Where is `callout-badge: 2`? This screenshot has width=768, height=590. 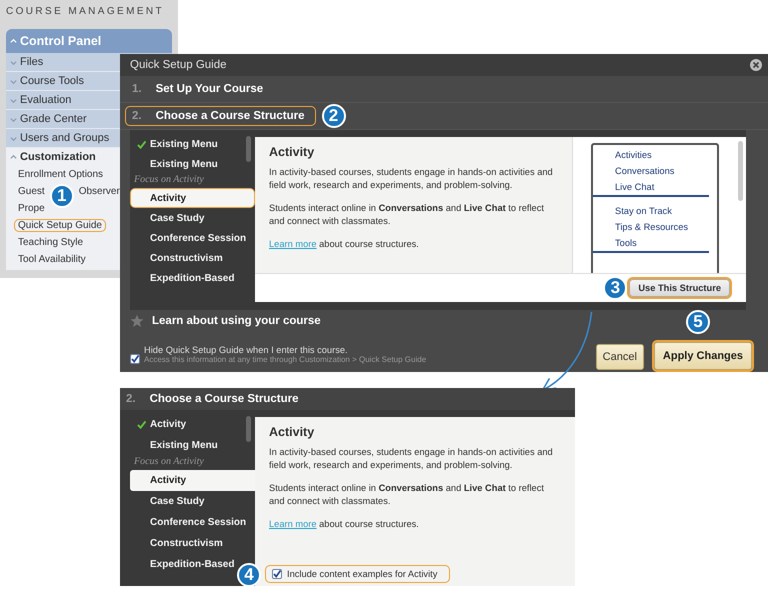
callout-badge: 2 is located at coordinates (334, 116).